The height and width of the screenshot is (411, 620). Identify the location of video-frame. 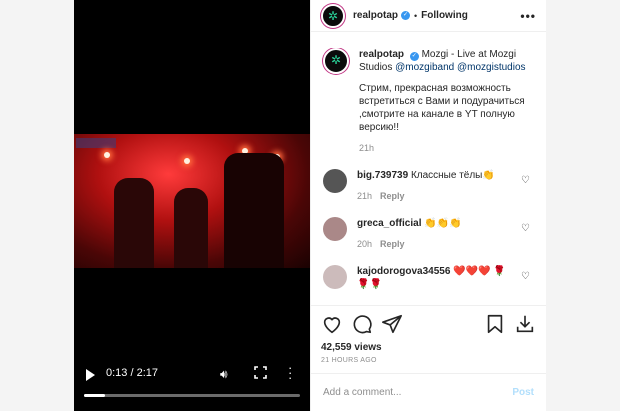
(192, 201).